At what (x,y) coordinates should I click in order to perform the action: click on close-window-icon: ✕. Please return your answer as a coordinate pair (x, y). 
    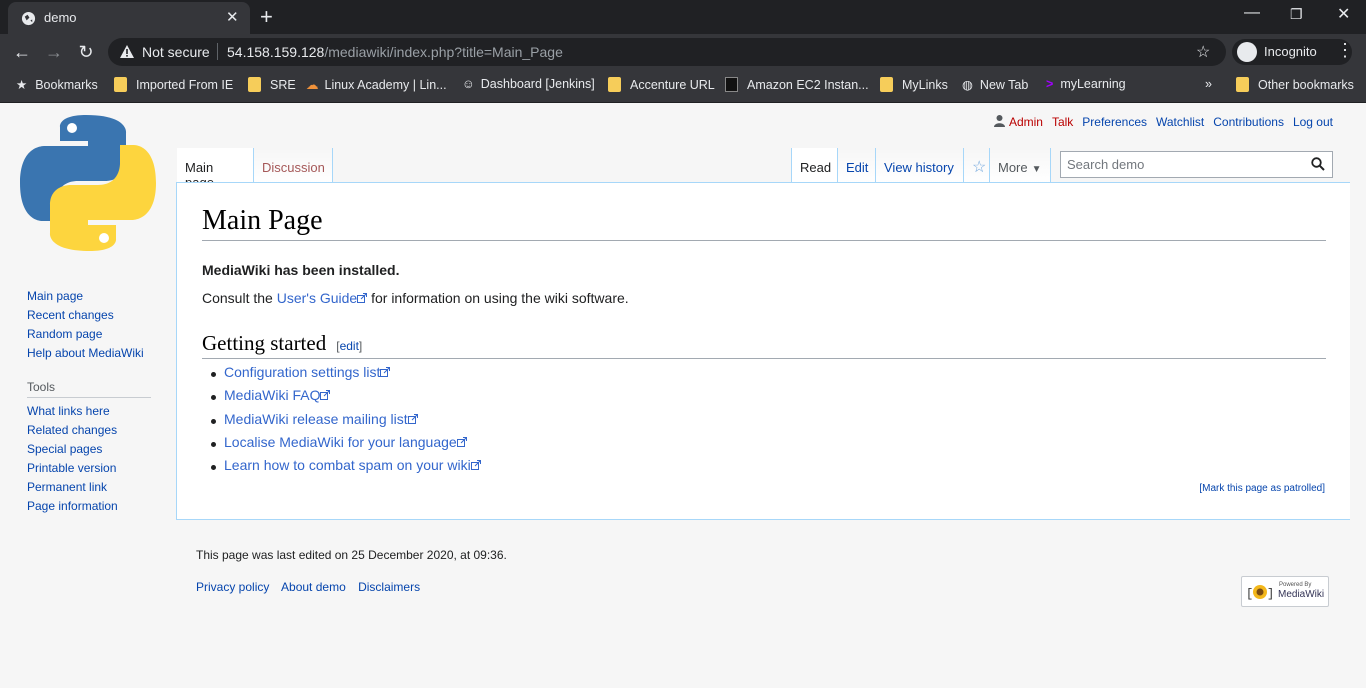
    Looking at the image, I should click on (1343, 14).